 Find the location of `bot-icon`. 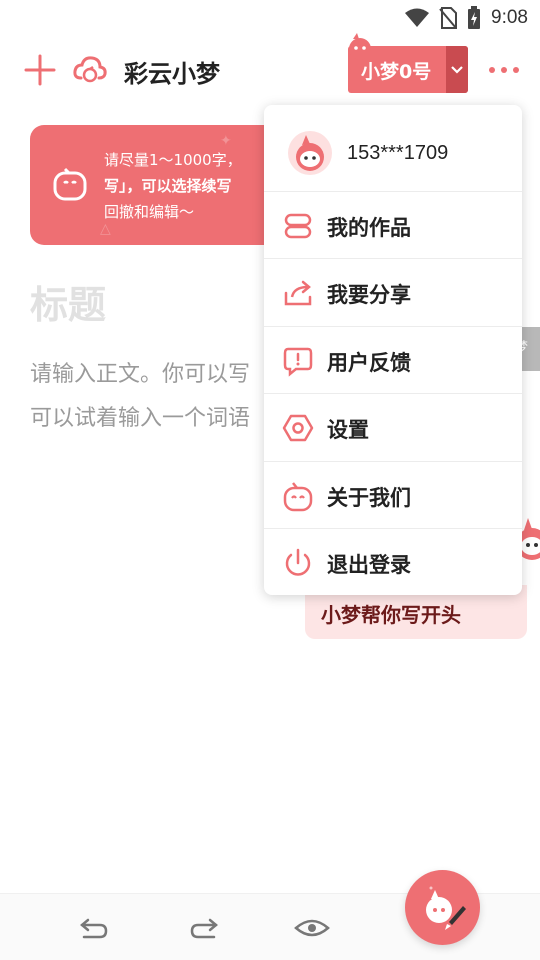

bot-icon is located at coordinates (70, 184).